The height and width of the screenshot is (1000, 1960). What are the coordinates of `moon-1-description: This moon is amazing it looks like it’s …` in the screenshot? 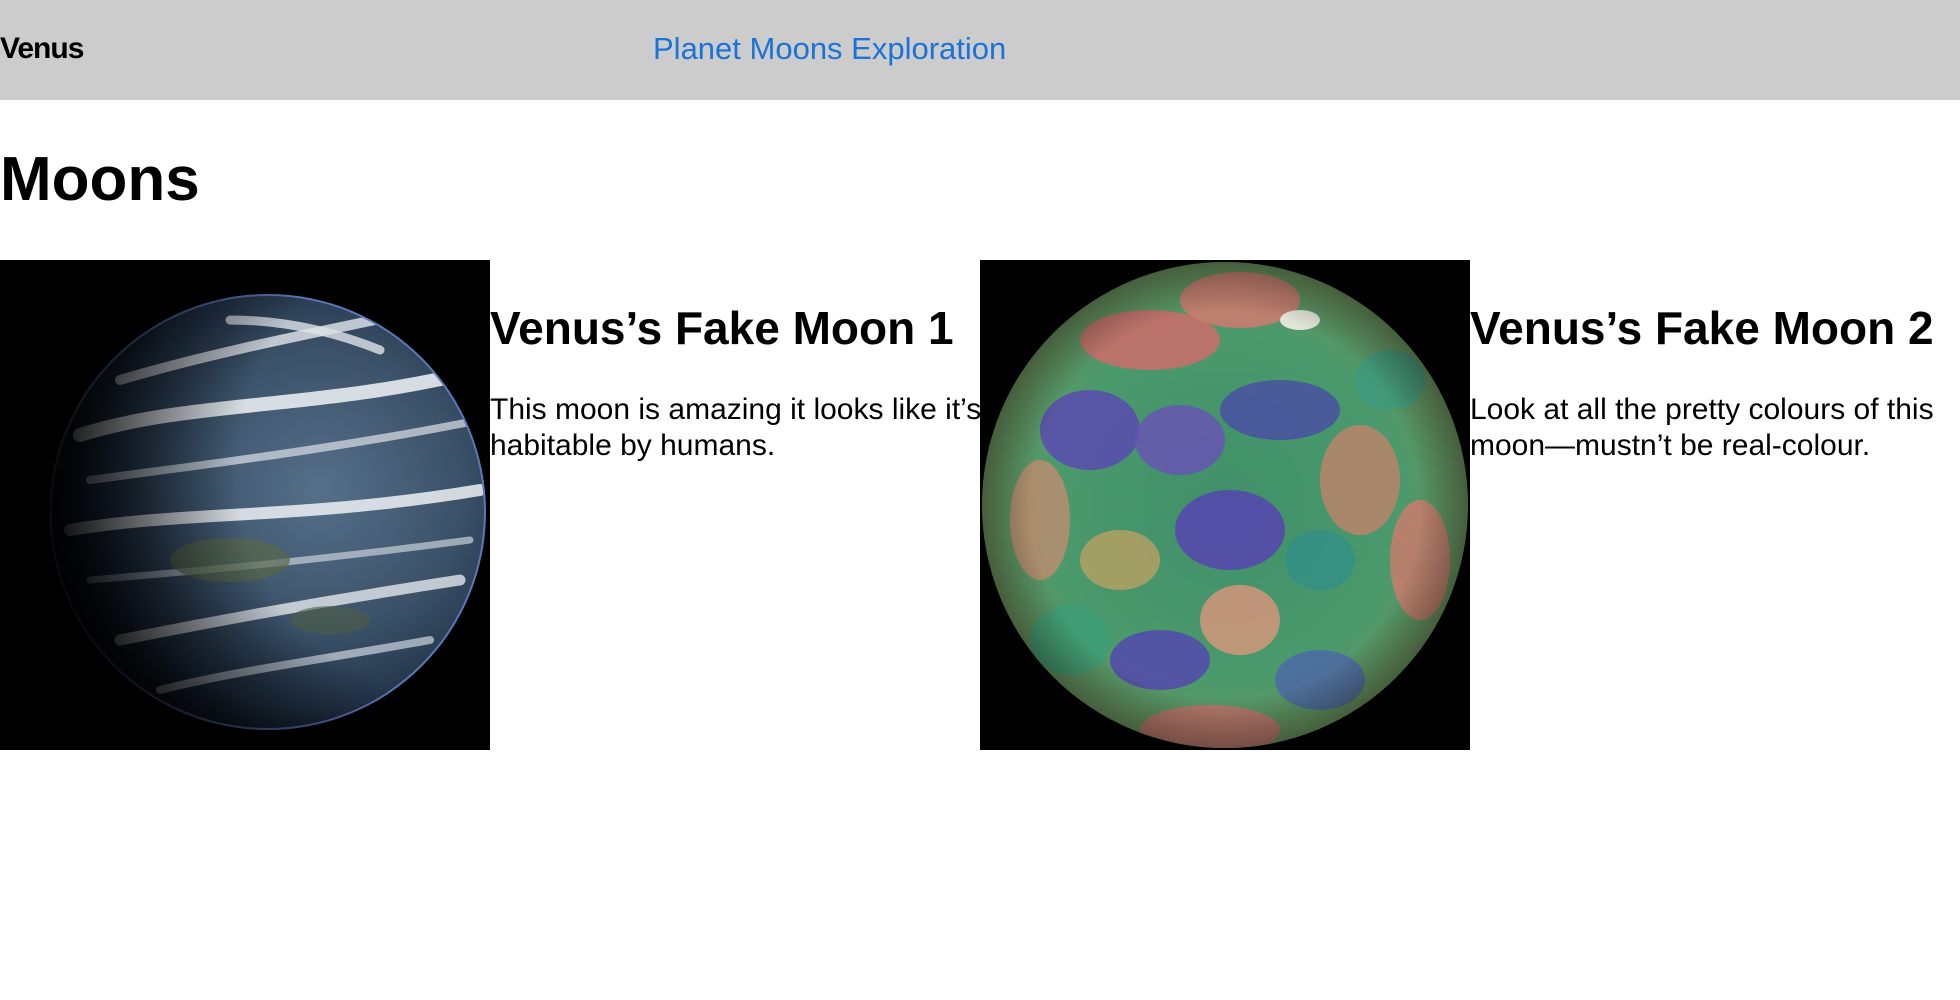 It's located at (736, 427).